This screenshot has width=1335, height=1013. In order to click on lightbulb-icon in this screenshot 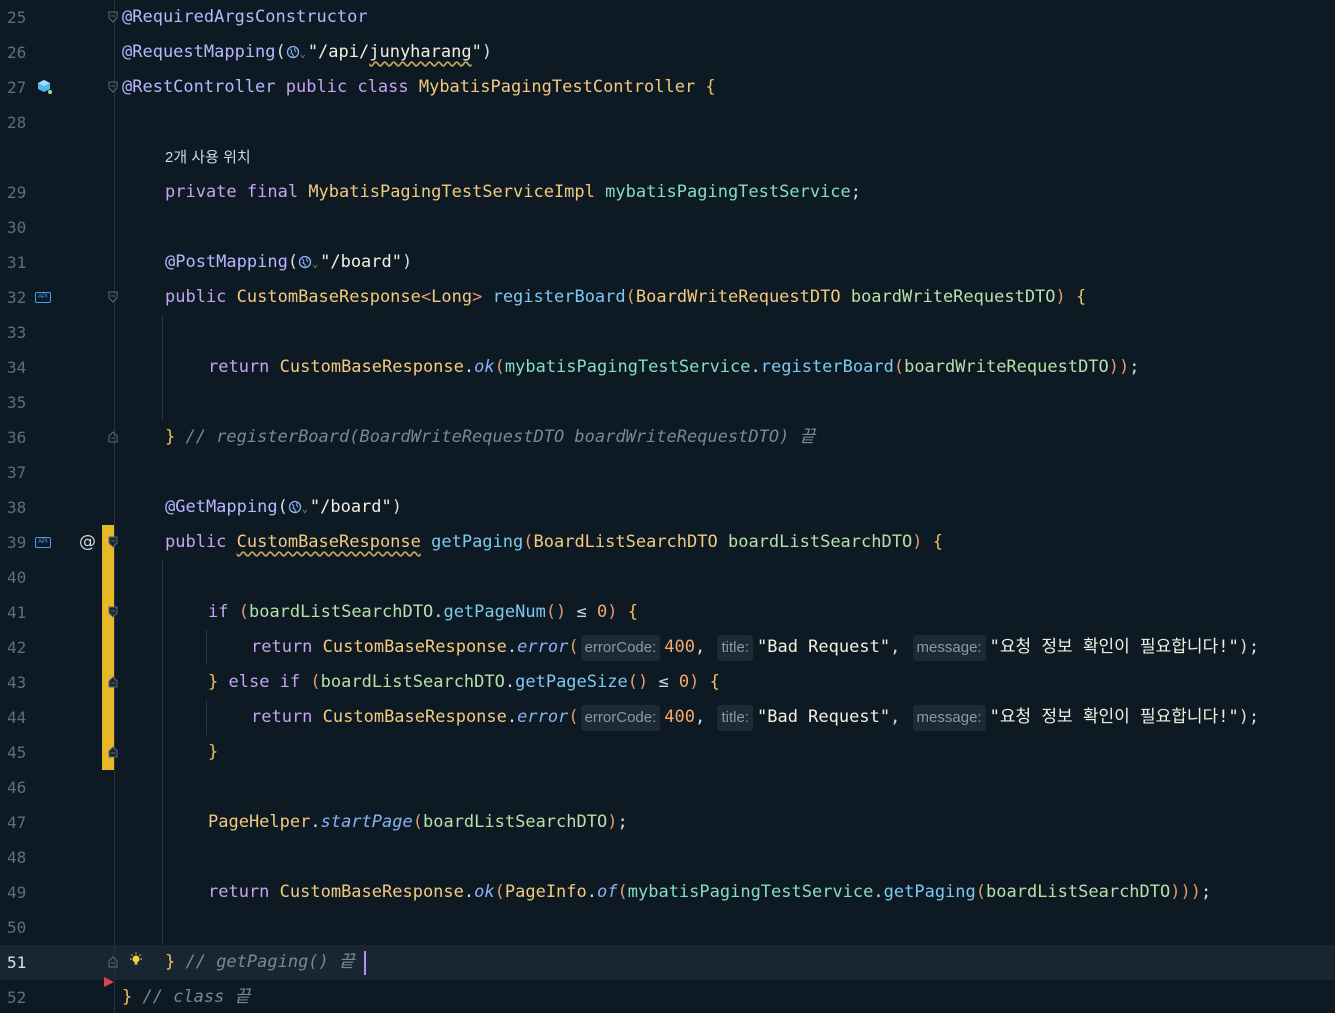, I will do `click(136, 962)`.